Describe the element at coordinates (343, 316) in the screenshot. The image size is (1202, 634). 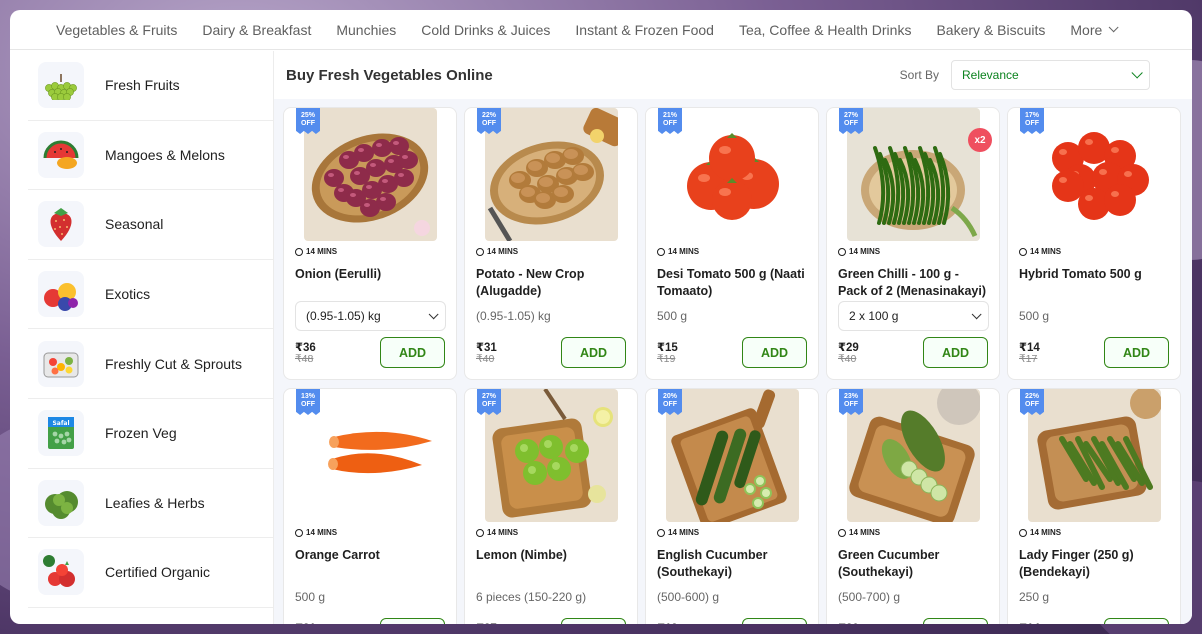
I see `quantity-value: (0.95-1.05) kg` at that location.